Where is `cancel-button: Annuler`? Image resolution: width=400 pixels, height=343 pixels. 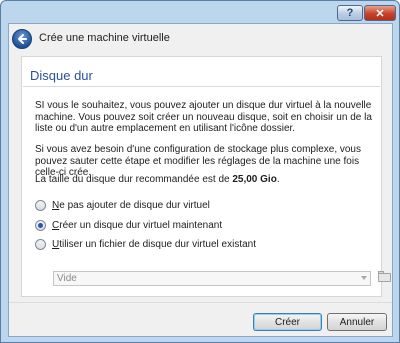
cancel-button: Annuler is located at coordinates (357, 322).